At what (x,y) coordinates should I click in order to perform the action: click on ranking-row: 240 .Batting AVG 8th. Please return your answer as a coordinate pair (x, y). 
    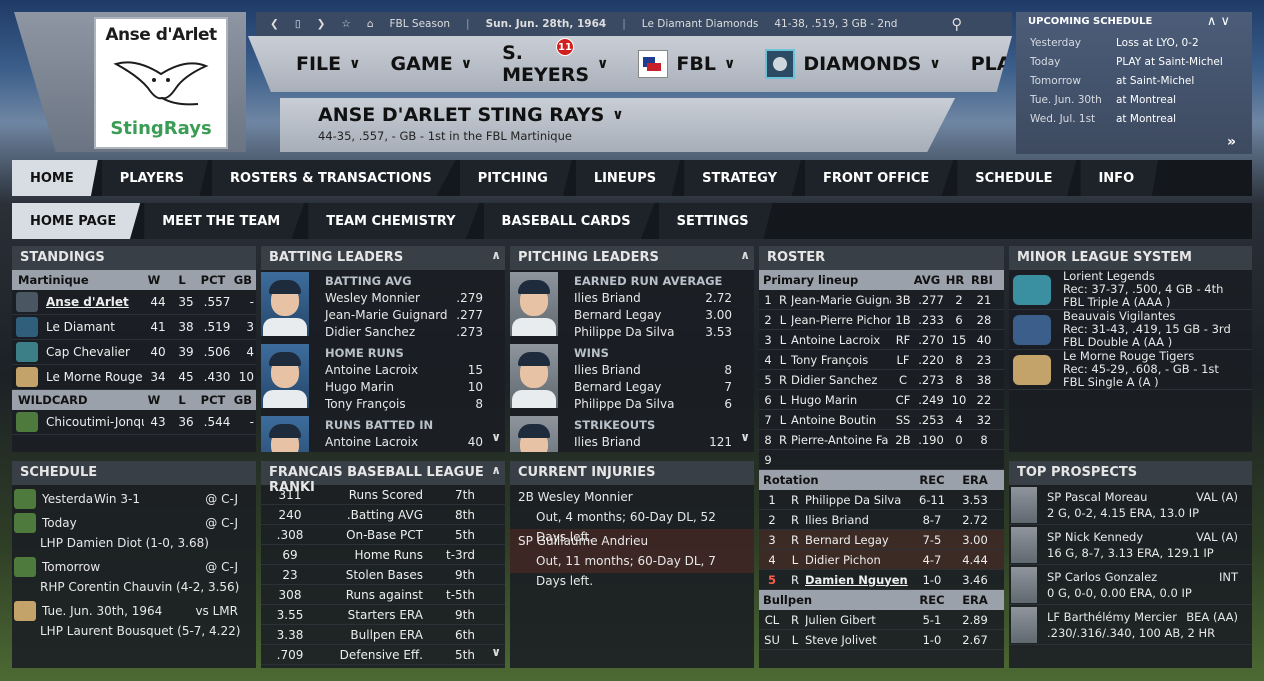
    Looking at the image, I should click on (383, 515).